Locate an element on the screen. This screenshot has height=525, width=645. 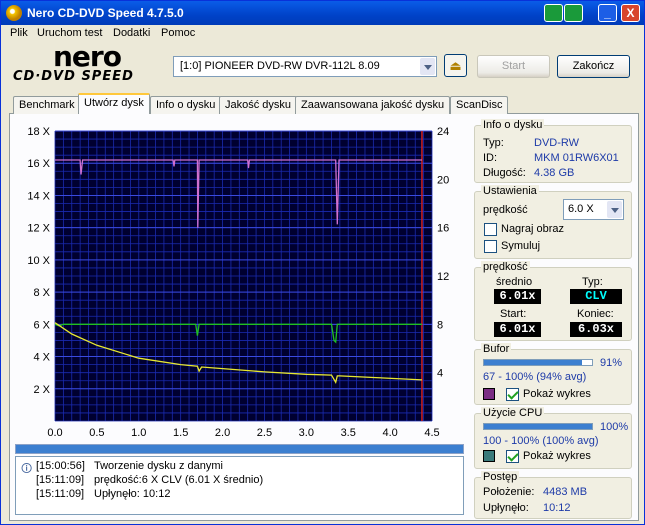
y-left-tick-label: 12 X is located at coordinates (38, 229).